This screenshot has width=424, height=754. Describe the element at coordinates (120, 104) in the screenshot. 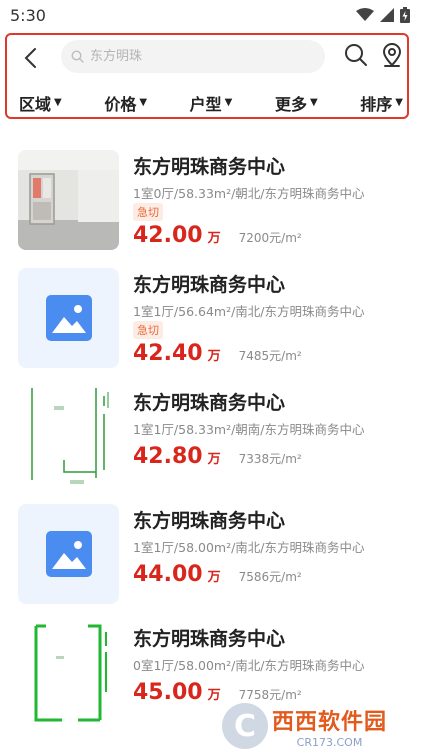

I see `filter-price-label: 价格` at that location.